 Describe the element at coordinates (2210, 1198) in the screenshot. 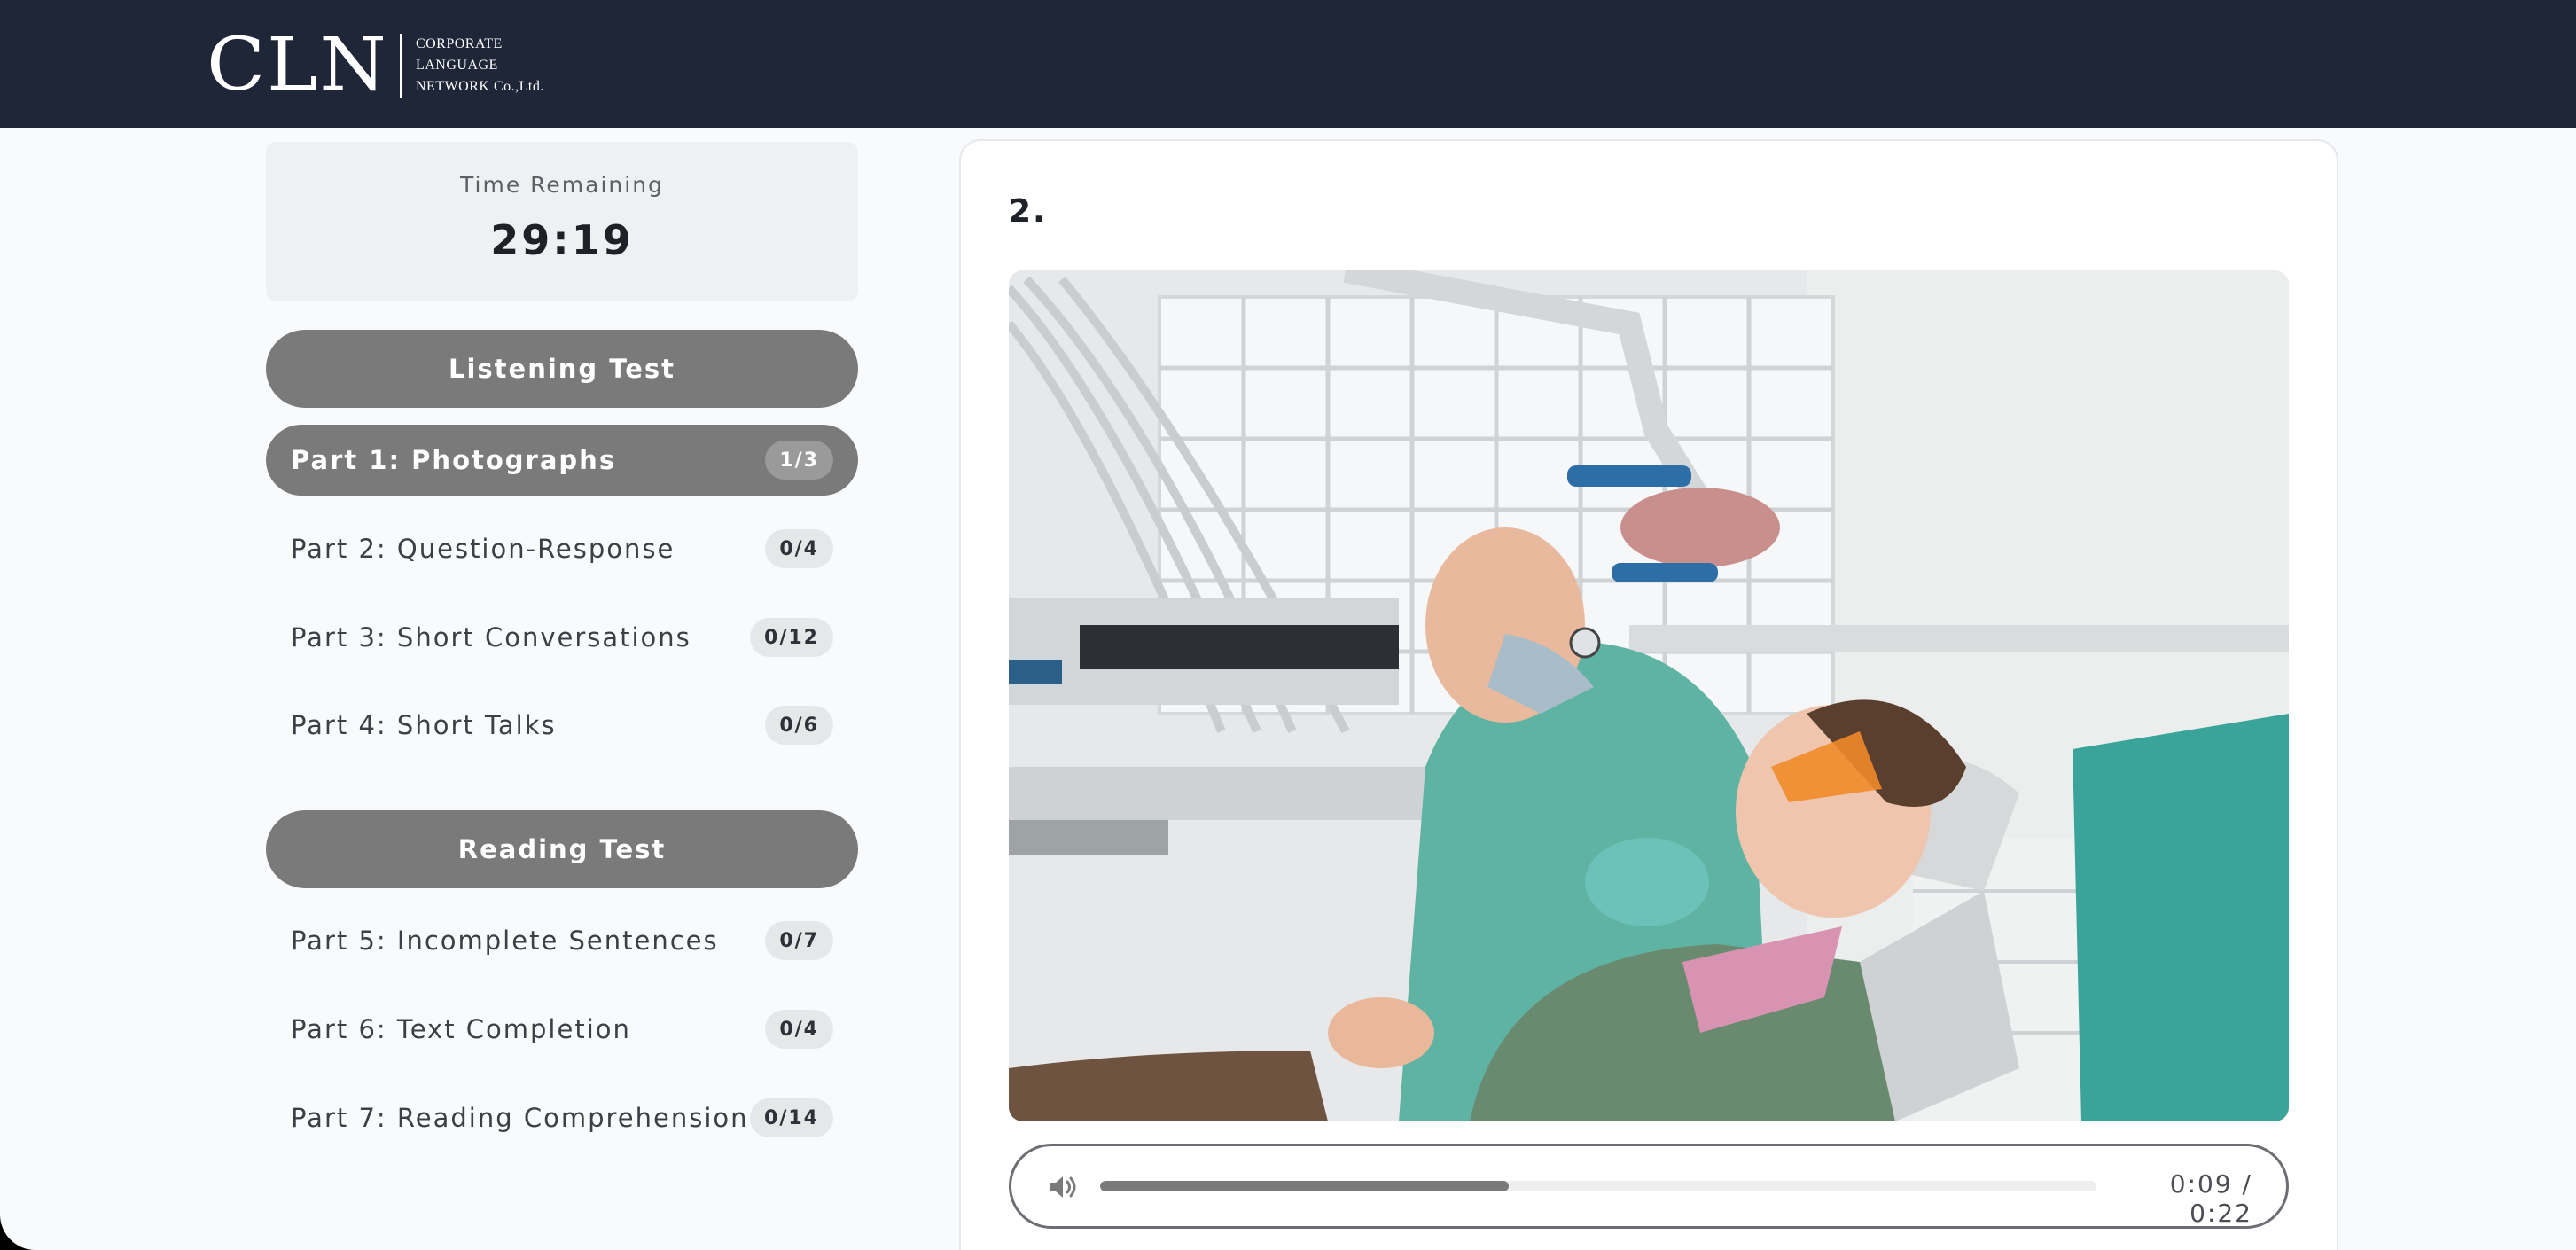

I see `audio-time: 0:09 / 0:22` at that location.